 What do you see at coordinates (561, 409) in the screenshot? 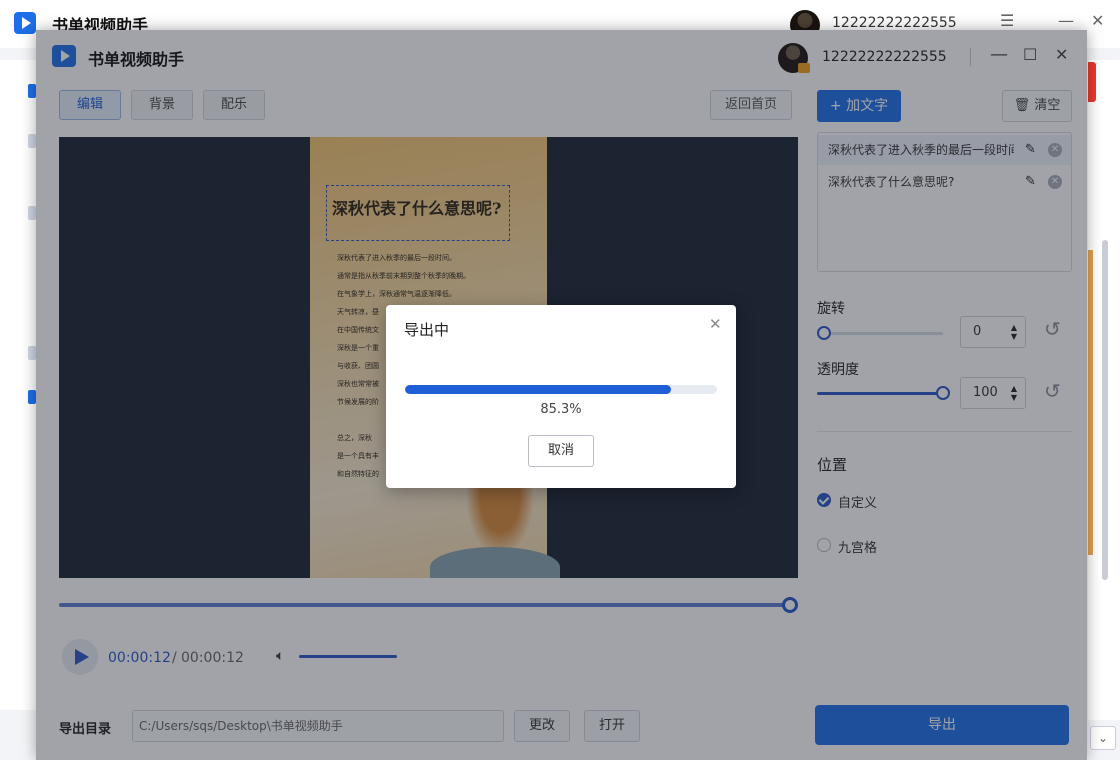
I see `export-progress-text: 85.3%` at bounding box center [561, 409].